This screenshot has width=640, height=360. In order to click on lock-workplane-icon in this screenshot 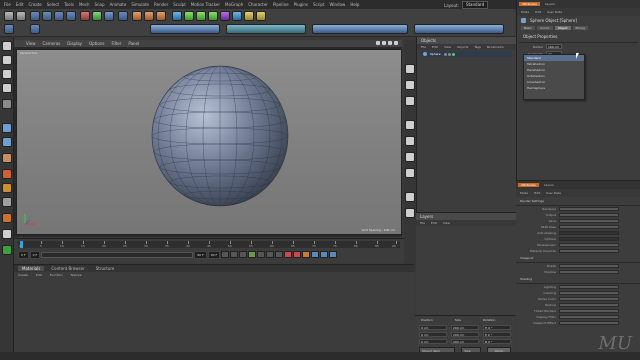, I will do `click(7, 202)`.